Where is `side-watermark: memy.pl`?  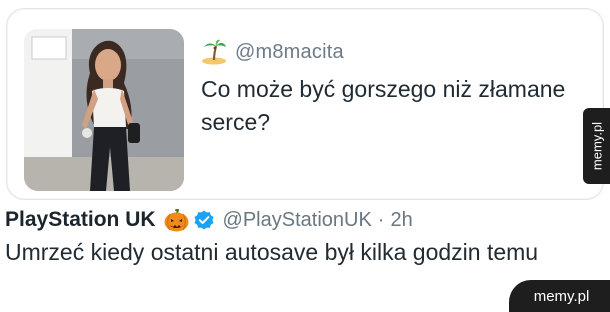 side-watermark: memy.pl is located at coordinates (596, 146).